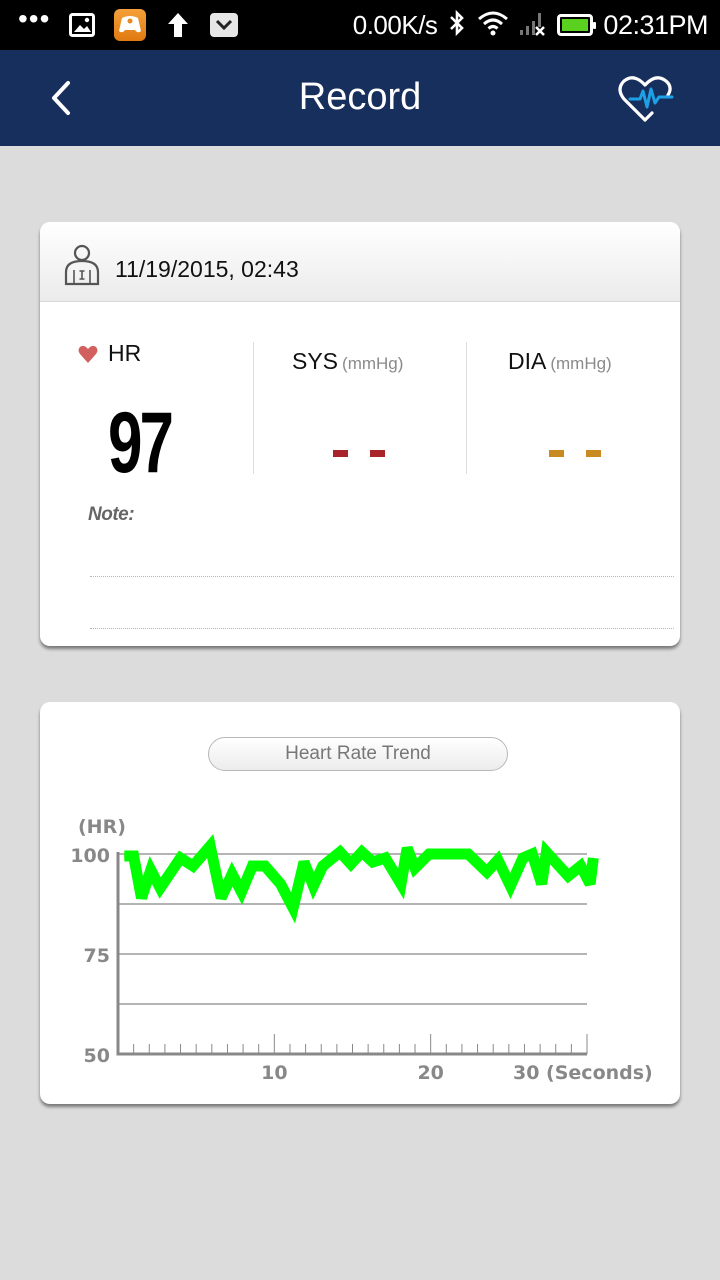  I want to click on app-bar: Record, so click(360, 98).